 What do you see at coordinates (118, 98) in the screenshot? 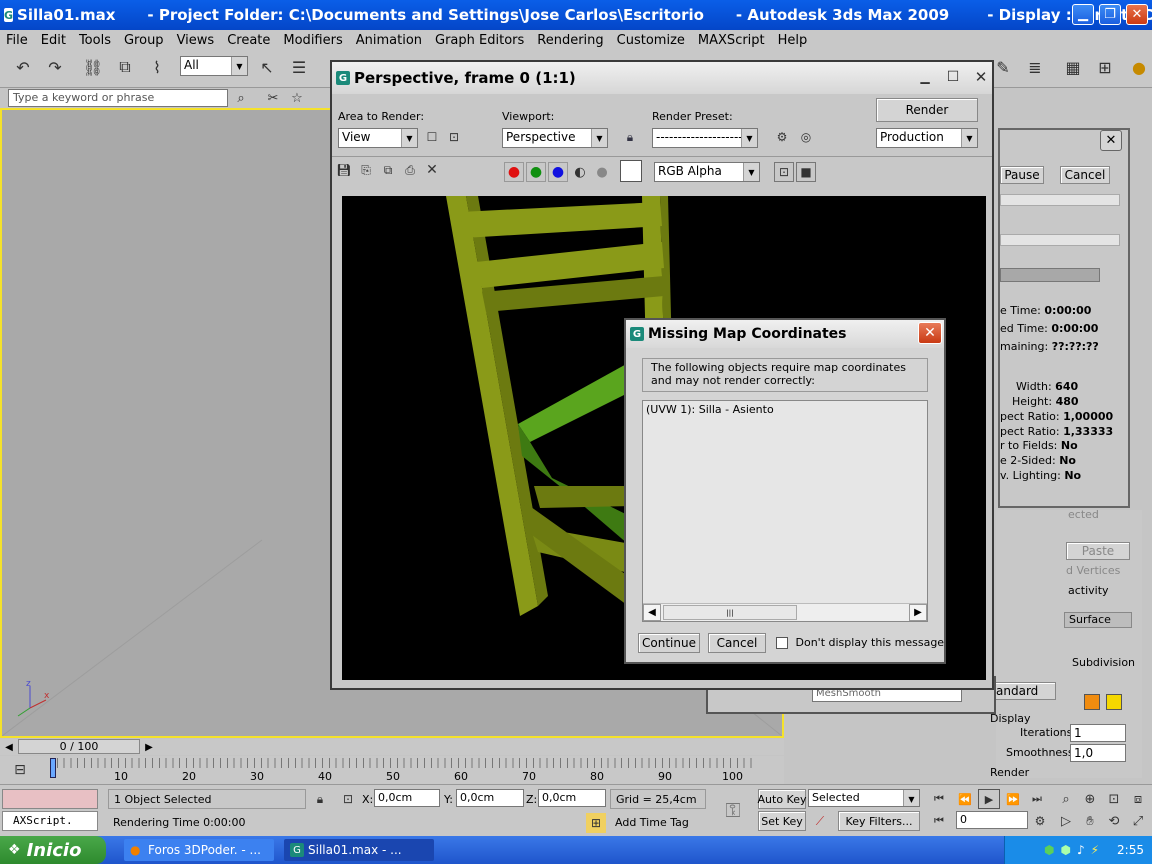
I see `search-field: Type a keyword or phrase` at bounding box center [118, 98].